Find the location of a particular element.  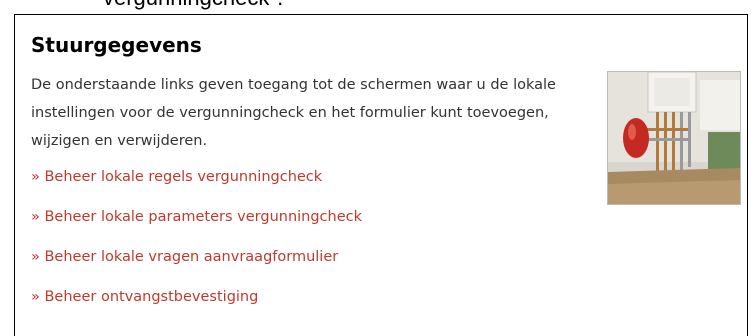

boiler-photo is located at coordinates (674, 138).